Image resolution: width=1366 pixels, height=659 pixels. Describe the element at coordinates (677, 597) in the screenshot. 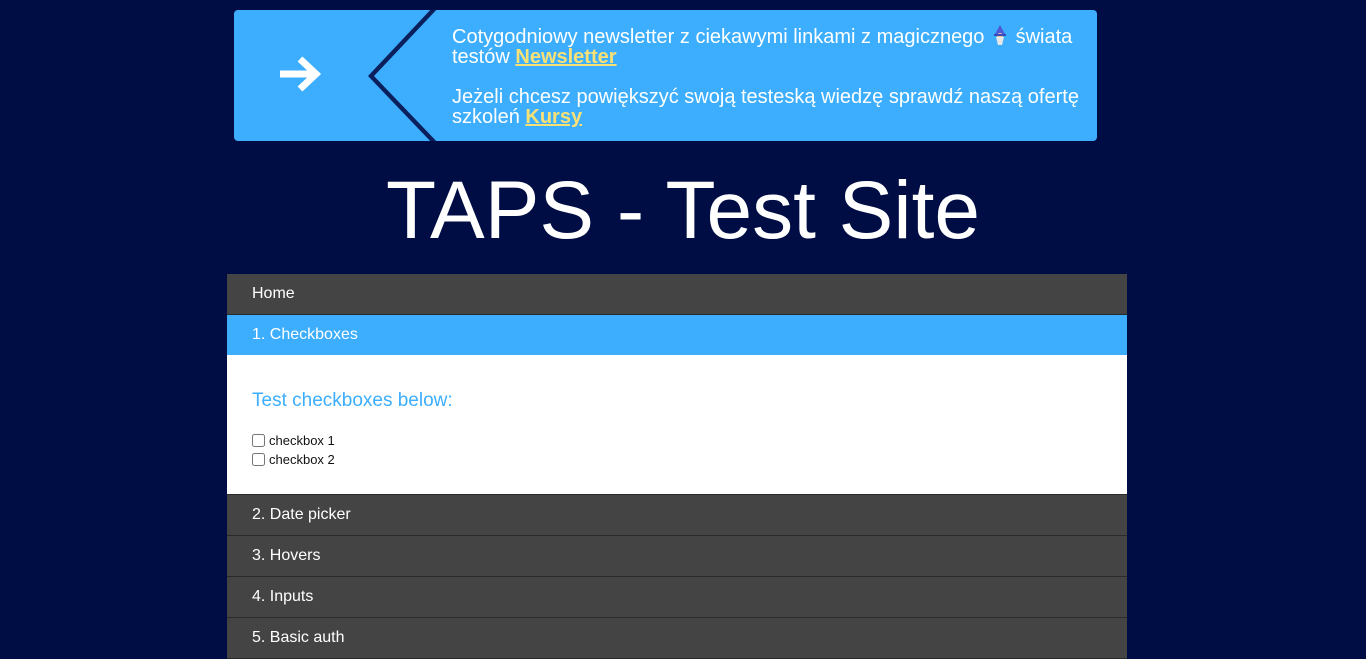

I see `menu-item-inputs: 4. Inputs` at that location.